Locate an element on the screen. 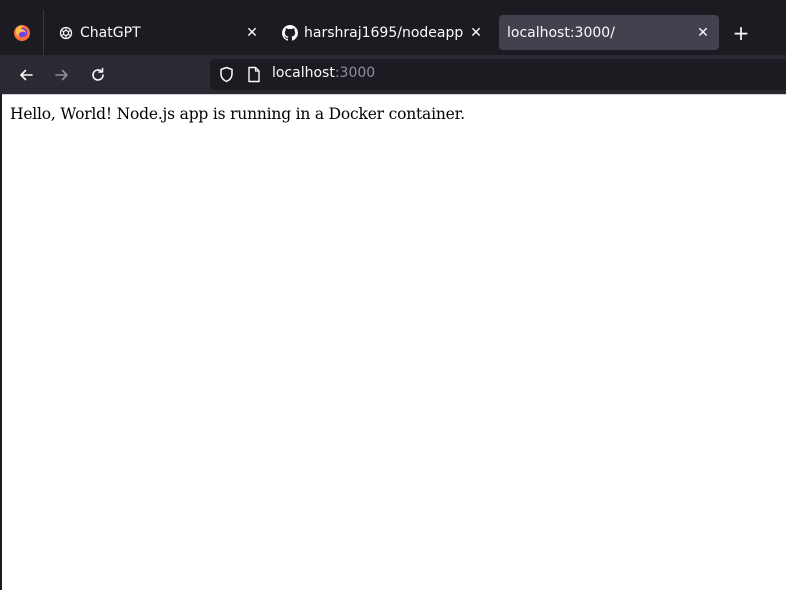  url-port: :3000 is located at coordinates (355, 73).